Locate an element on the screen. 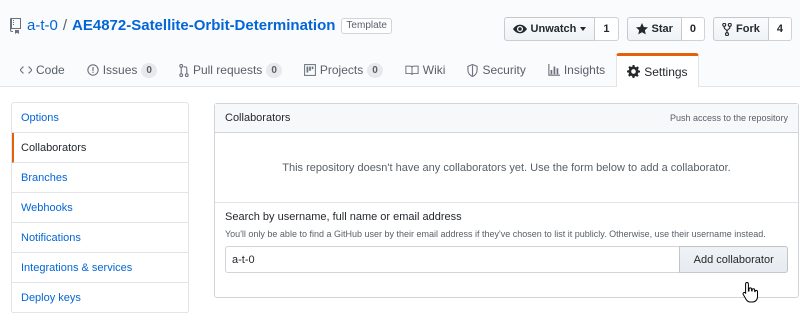  star-group: Star 0 is located at coordinates (666, 29).